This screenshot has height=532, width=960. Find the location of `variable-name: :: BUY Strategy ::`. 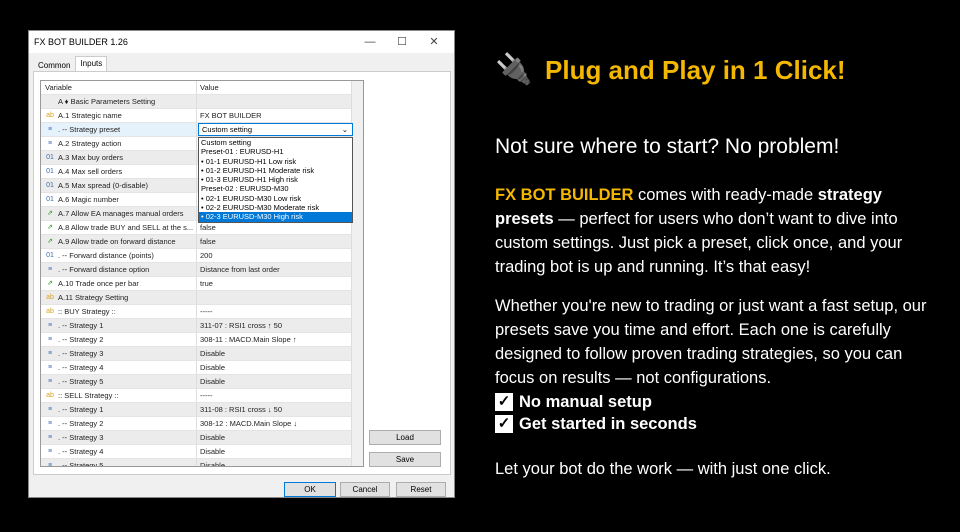

variable-name: :: BUY Strategy :: is located at coordinates (87, 311).